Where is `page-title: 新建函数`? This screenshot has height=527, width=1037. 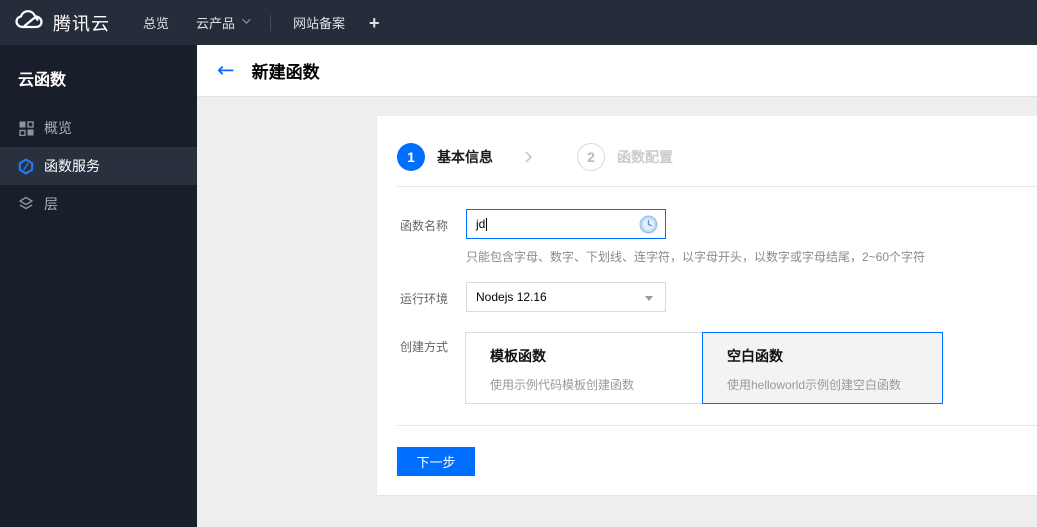
page-title: 新建函数 is located at coordinates (285, 72).